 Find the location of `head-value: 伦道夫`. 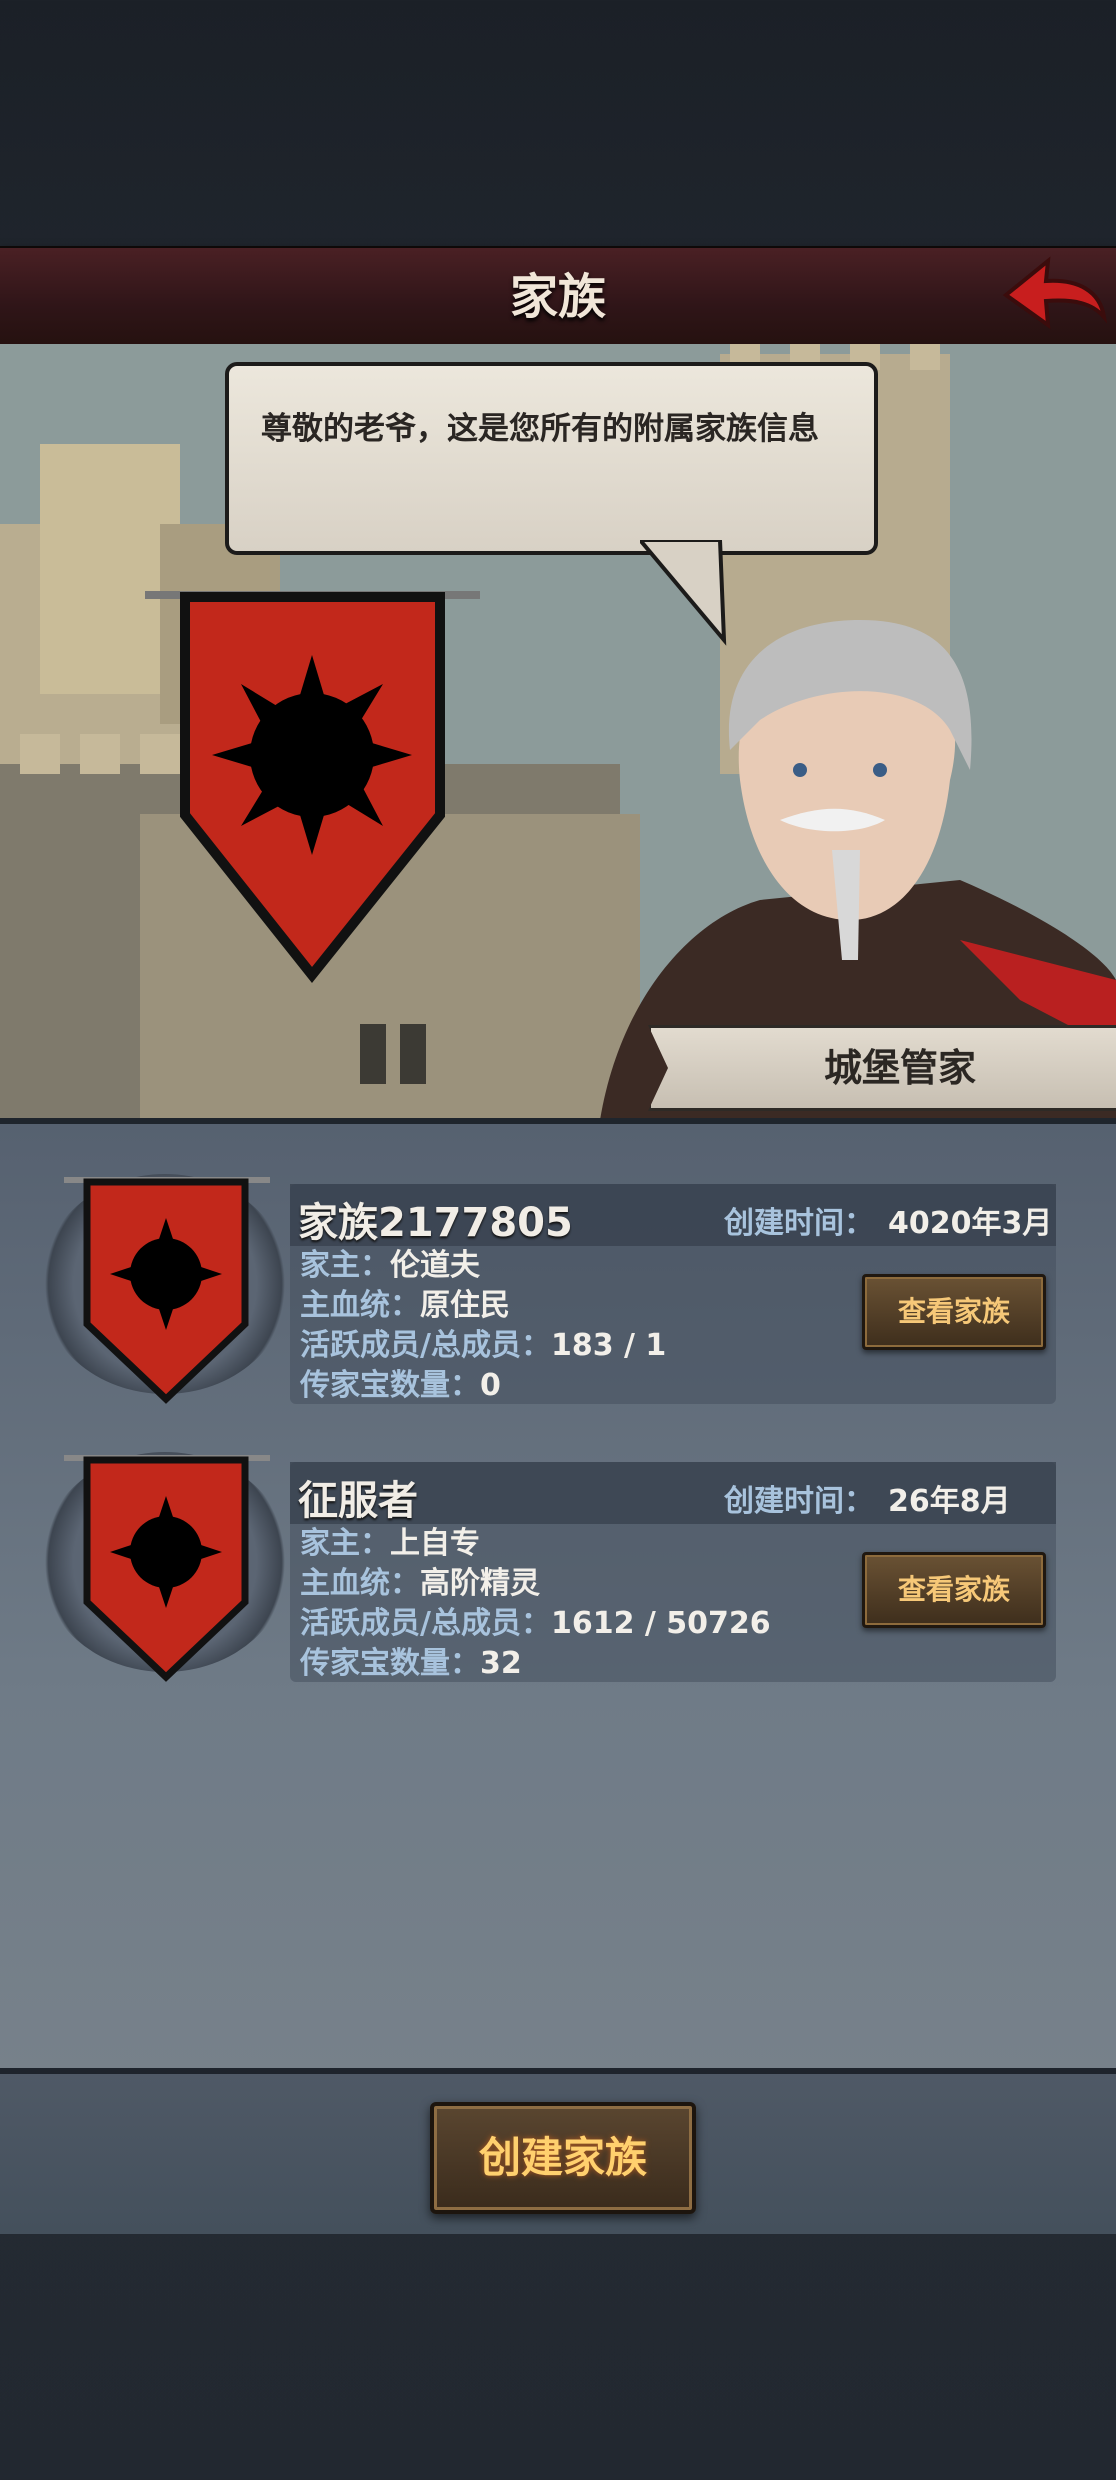

head-value: 伦道夫 is located at coordinates (435, 1265).